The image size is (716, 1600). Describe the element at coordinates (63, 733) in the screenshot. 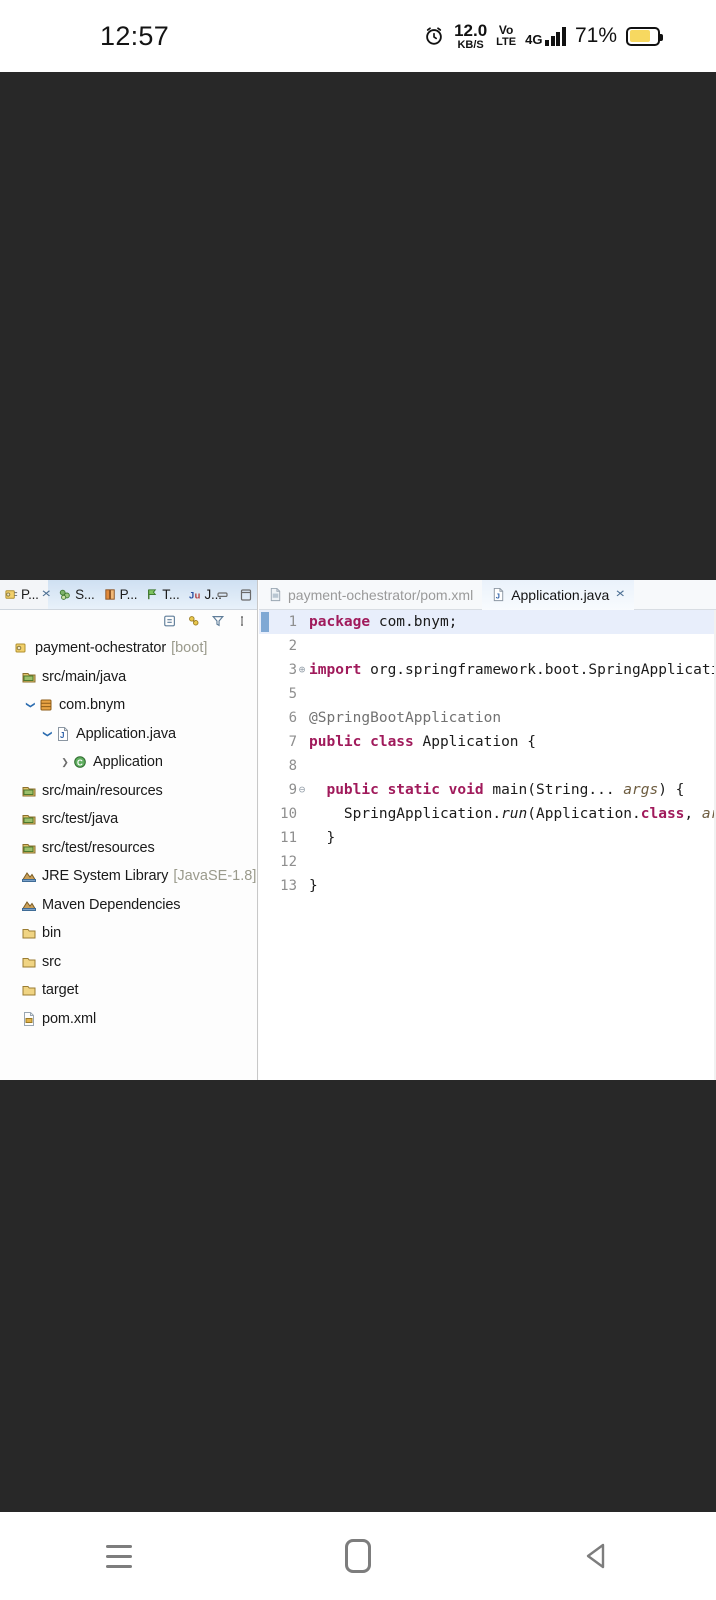

I see `java-file-icon: J` at that location.